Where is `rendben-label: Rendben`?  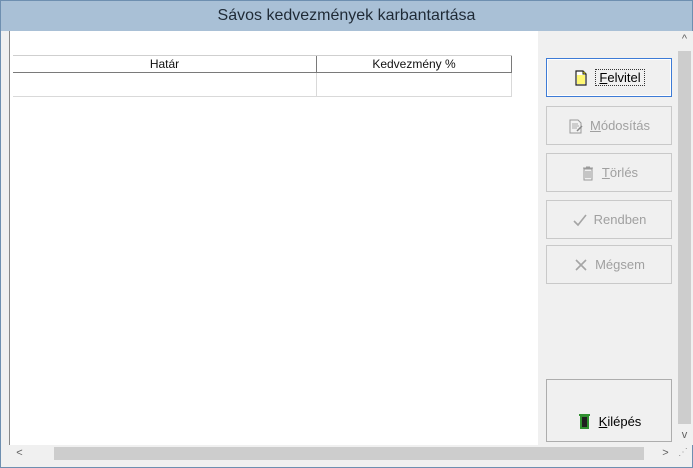 rendben-label: Rendben is located at coordinates (620, 219).